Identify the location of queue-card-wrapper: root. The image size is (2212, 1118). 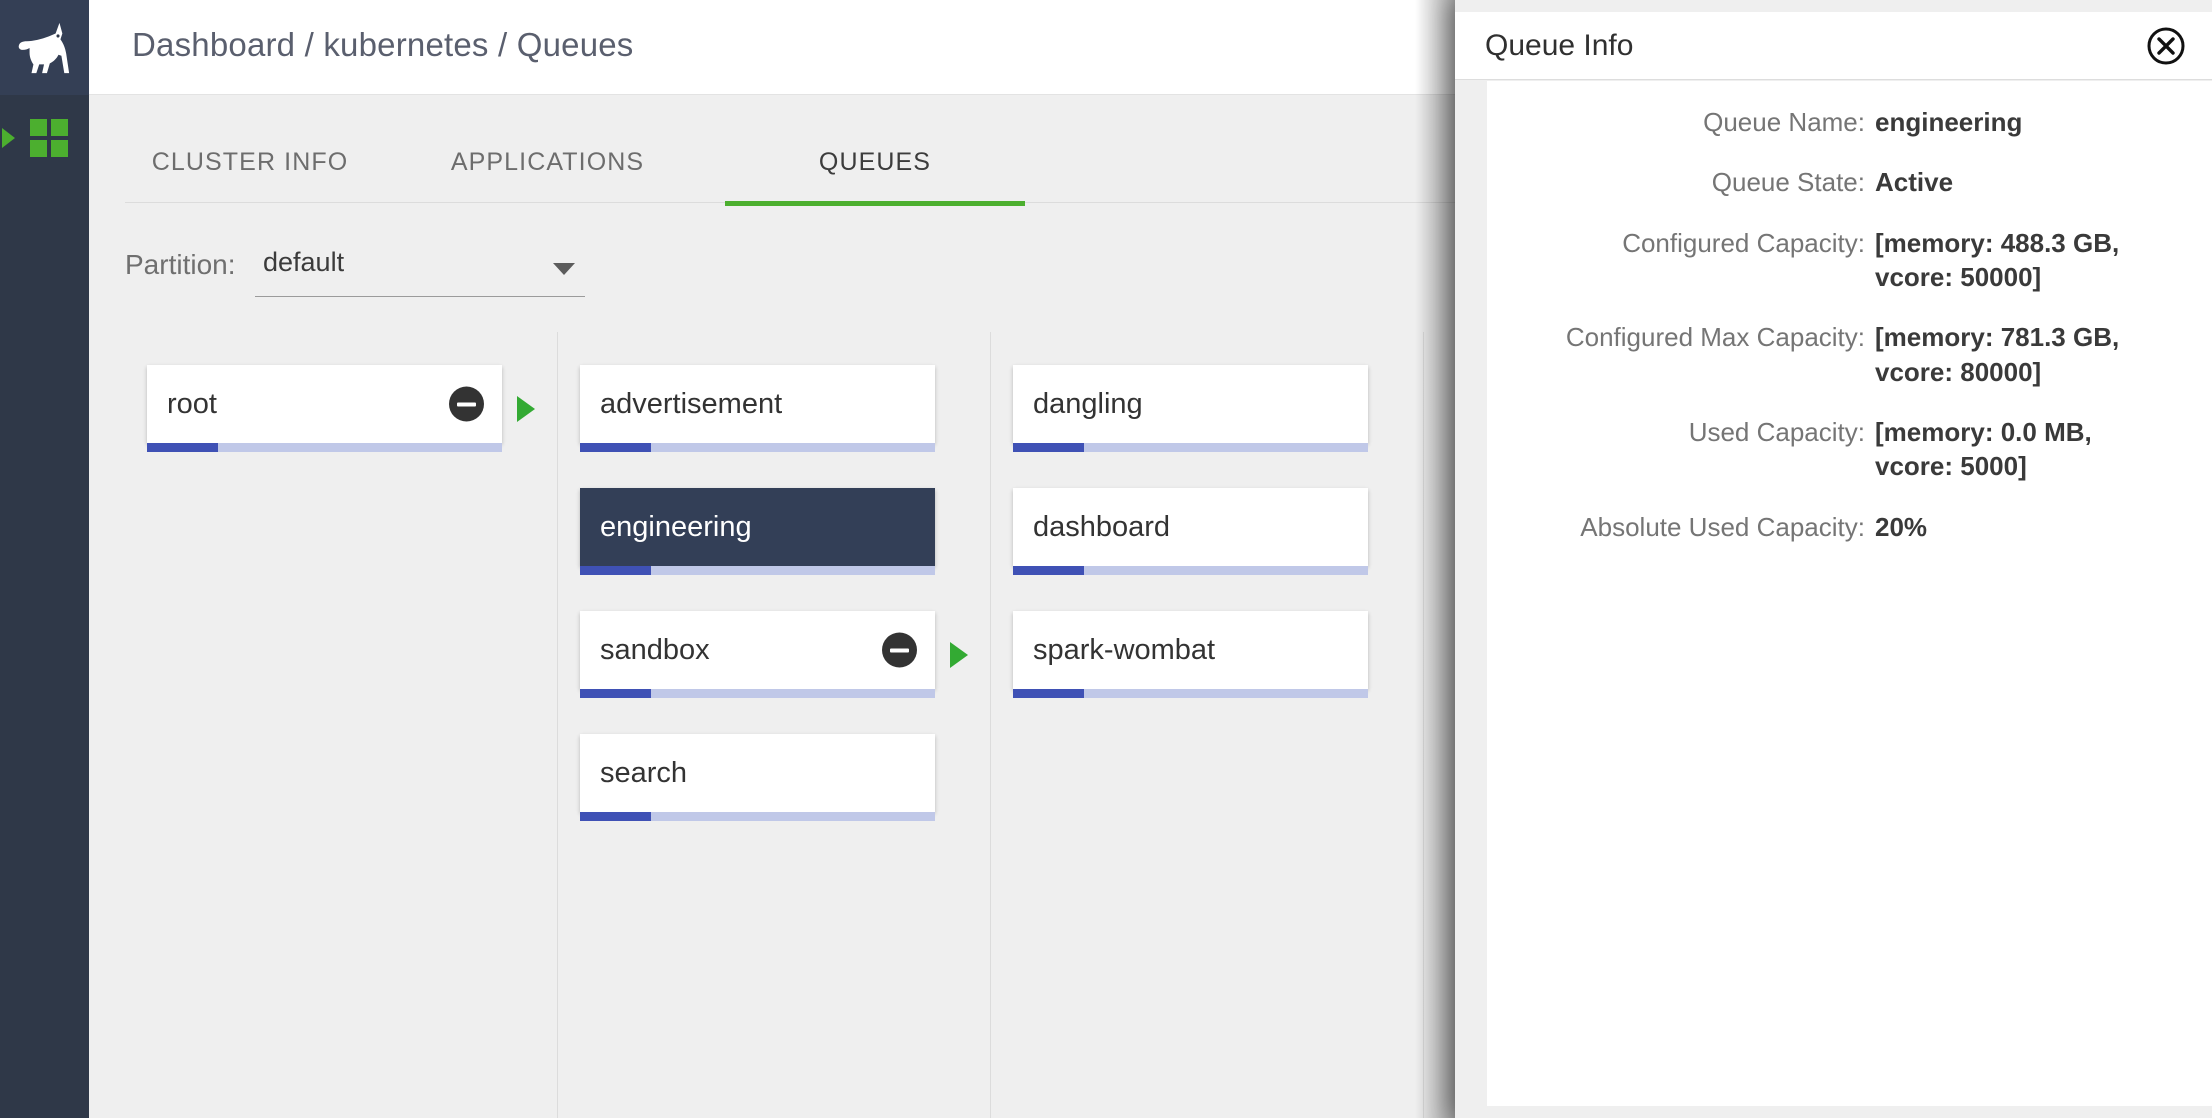
(341, 408).